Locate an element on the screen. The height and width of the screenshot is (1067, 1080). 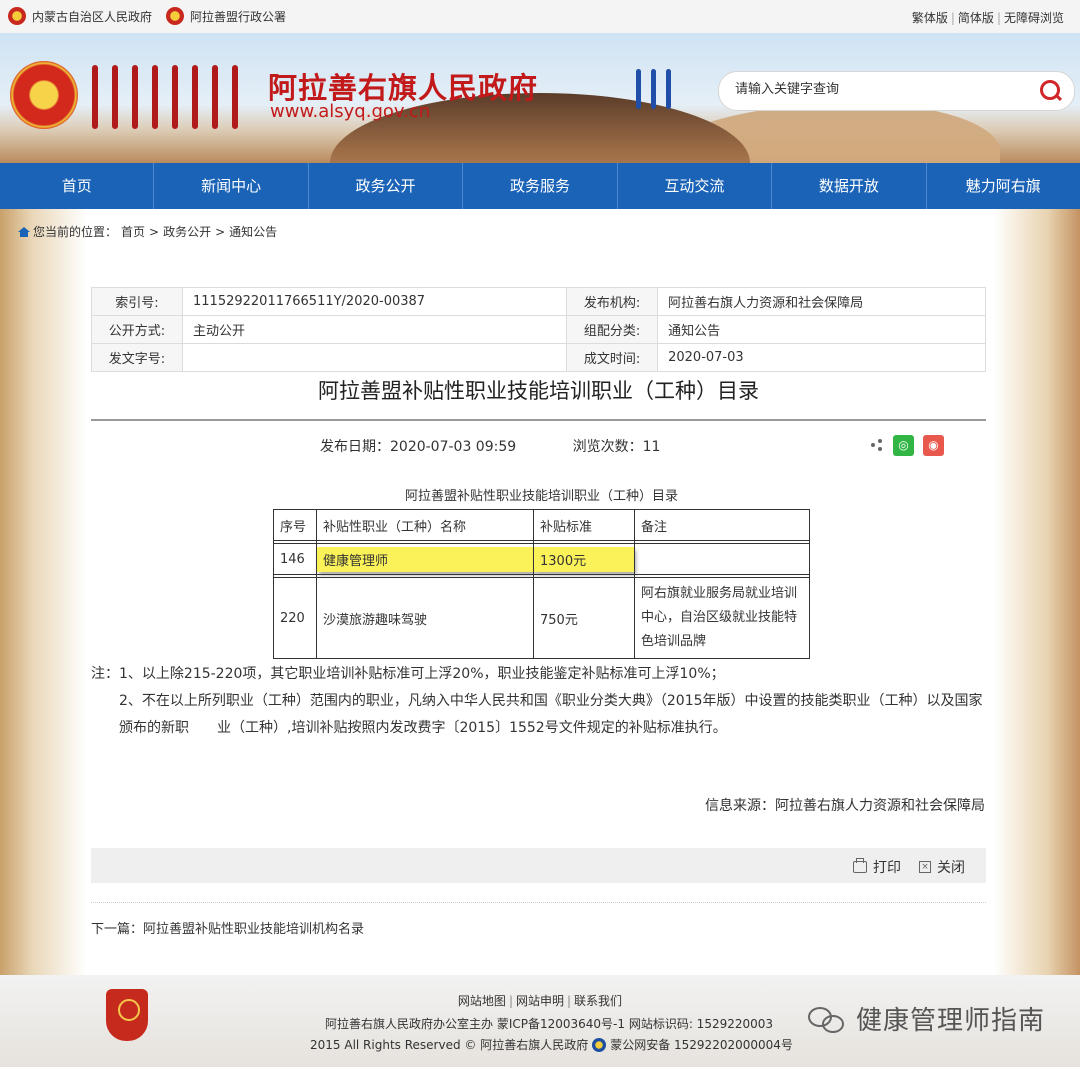
link-simplified: 简体版 is located at coordinates (976, 18).